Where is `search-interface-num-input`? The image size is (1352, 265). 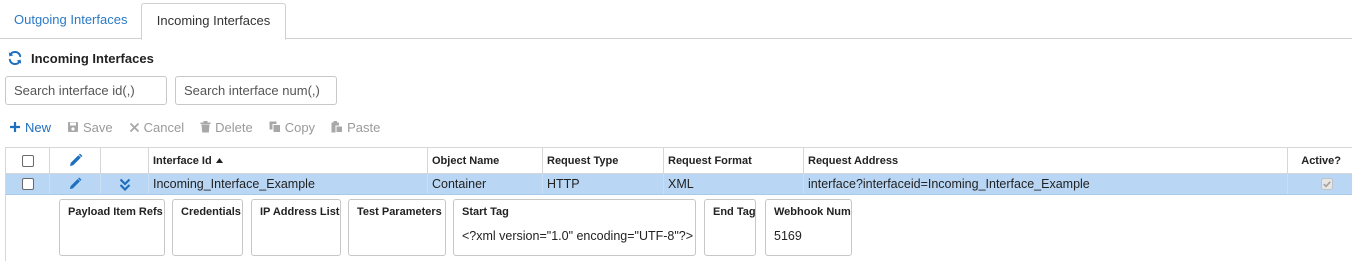
search-interface-num-input is located at coordinates (256, 90).